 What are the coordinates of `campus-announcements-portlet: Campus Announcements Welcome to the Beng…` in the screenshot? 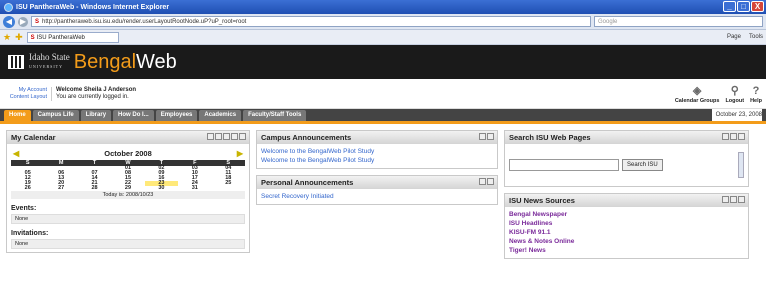 It's located at (377, 149).